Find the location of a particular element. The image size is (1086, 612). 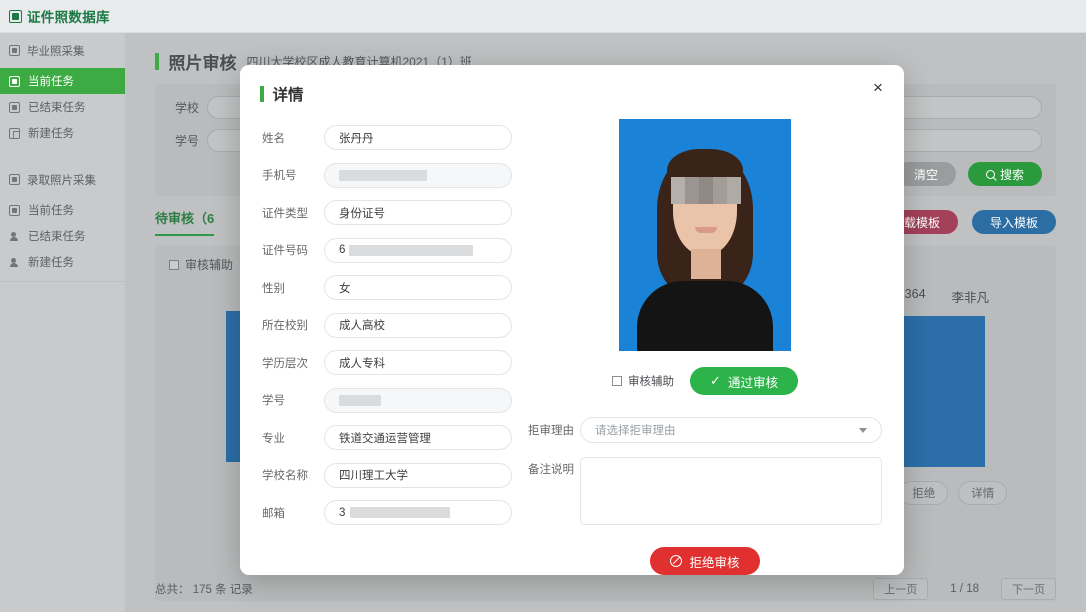

field-label-education-level: 学历层次 is located at coordinates (285, 363).